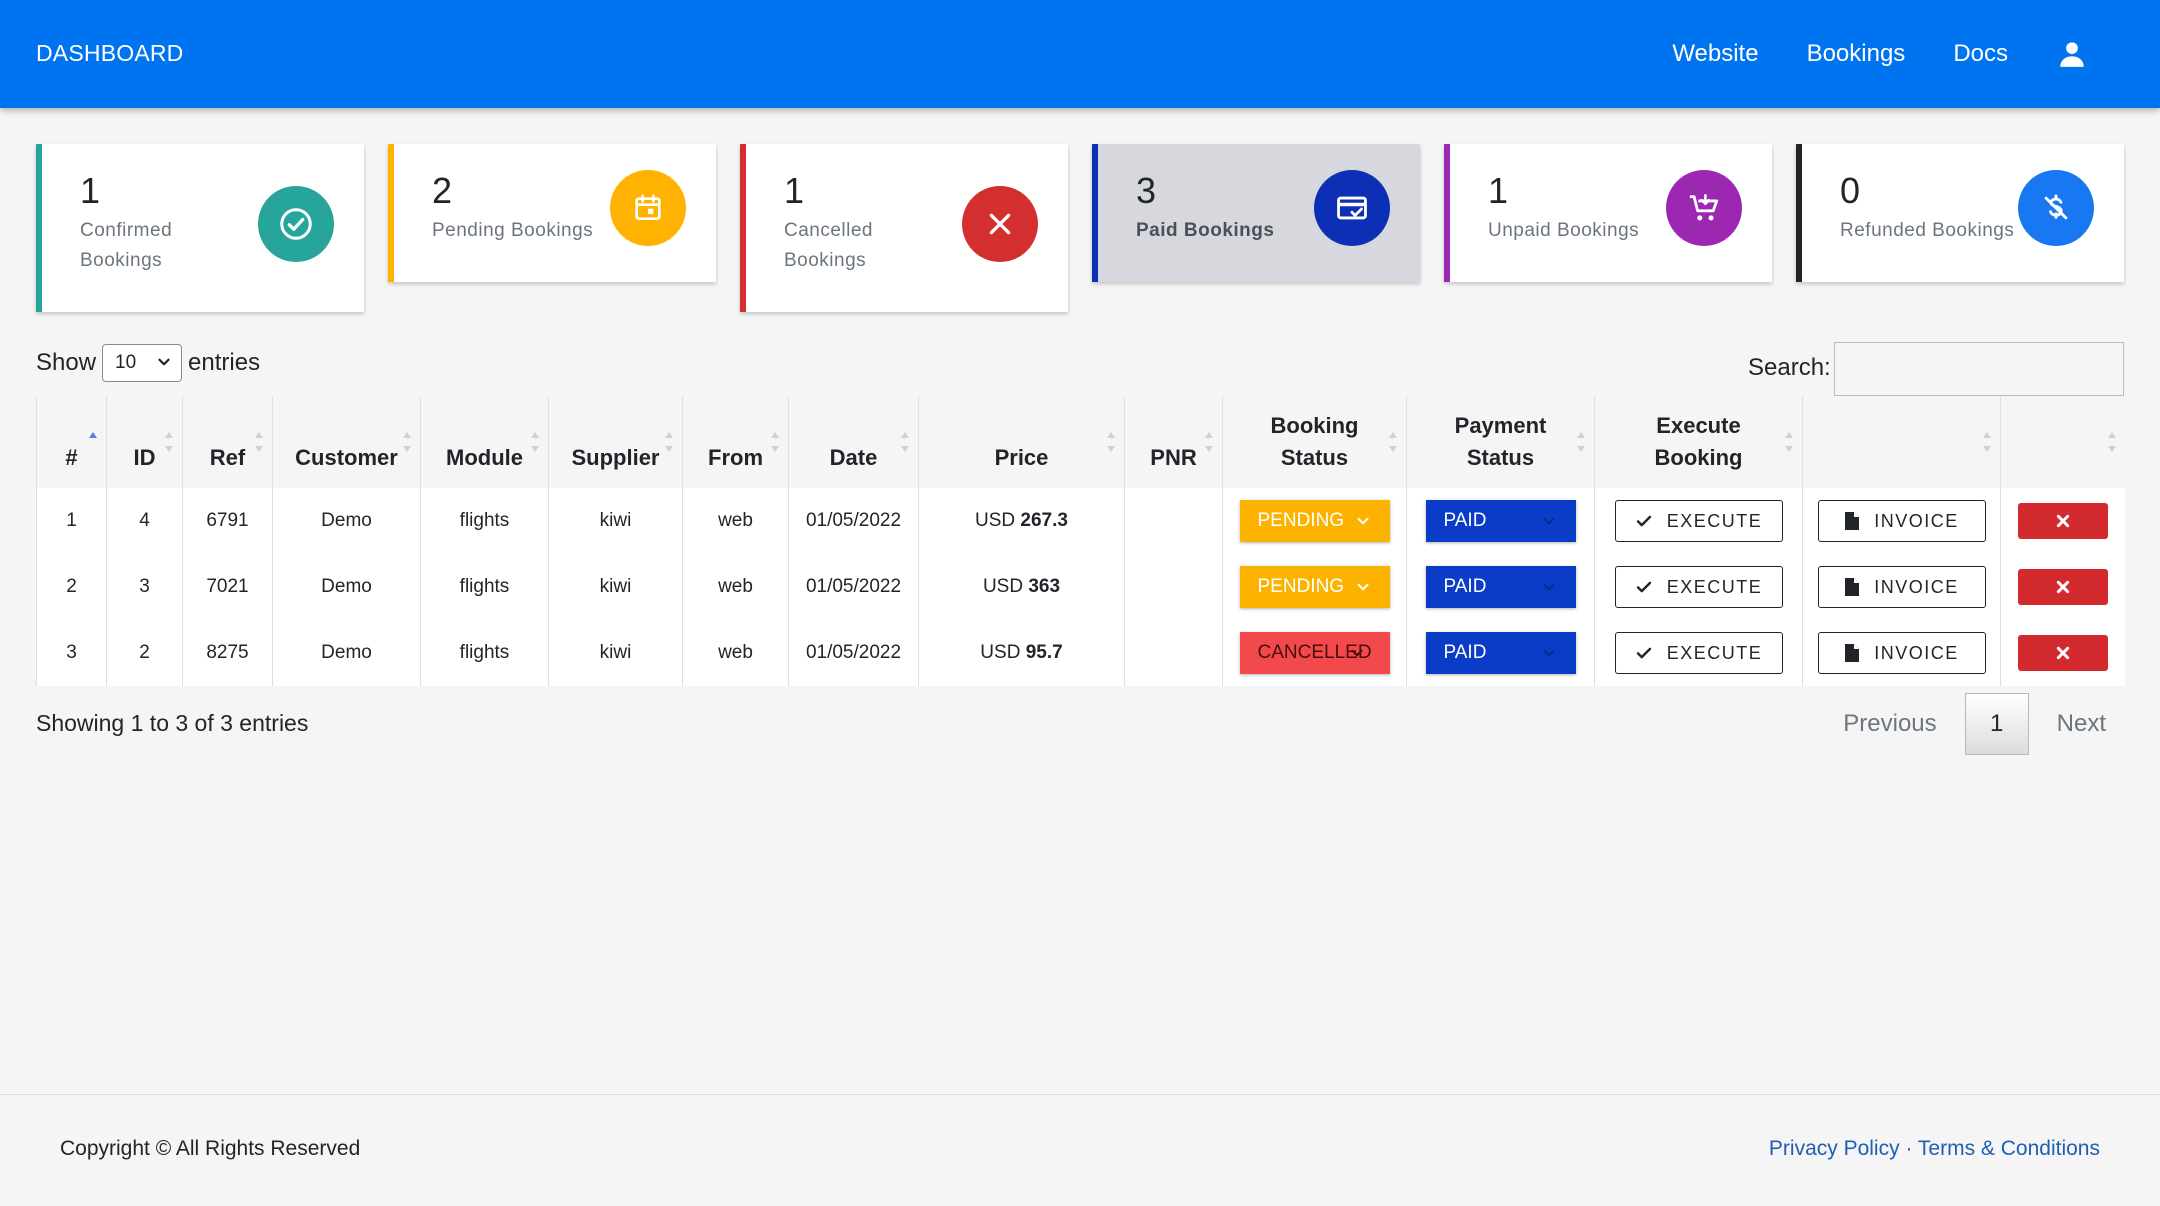 Image resolution: width=2160 pixels, height=1206 pixels. What do you see at coordinates (1852, 653) in the screenshot?
I see `document-icon` at bounding box center [1852, 653].